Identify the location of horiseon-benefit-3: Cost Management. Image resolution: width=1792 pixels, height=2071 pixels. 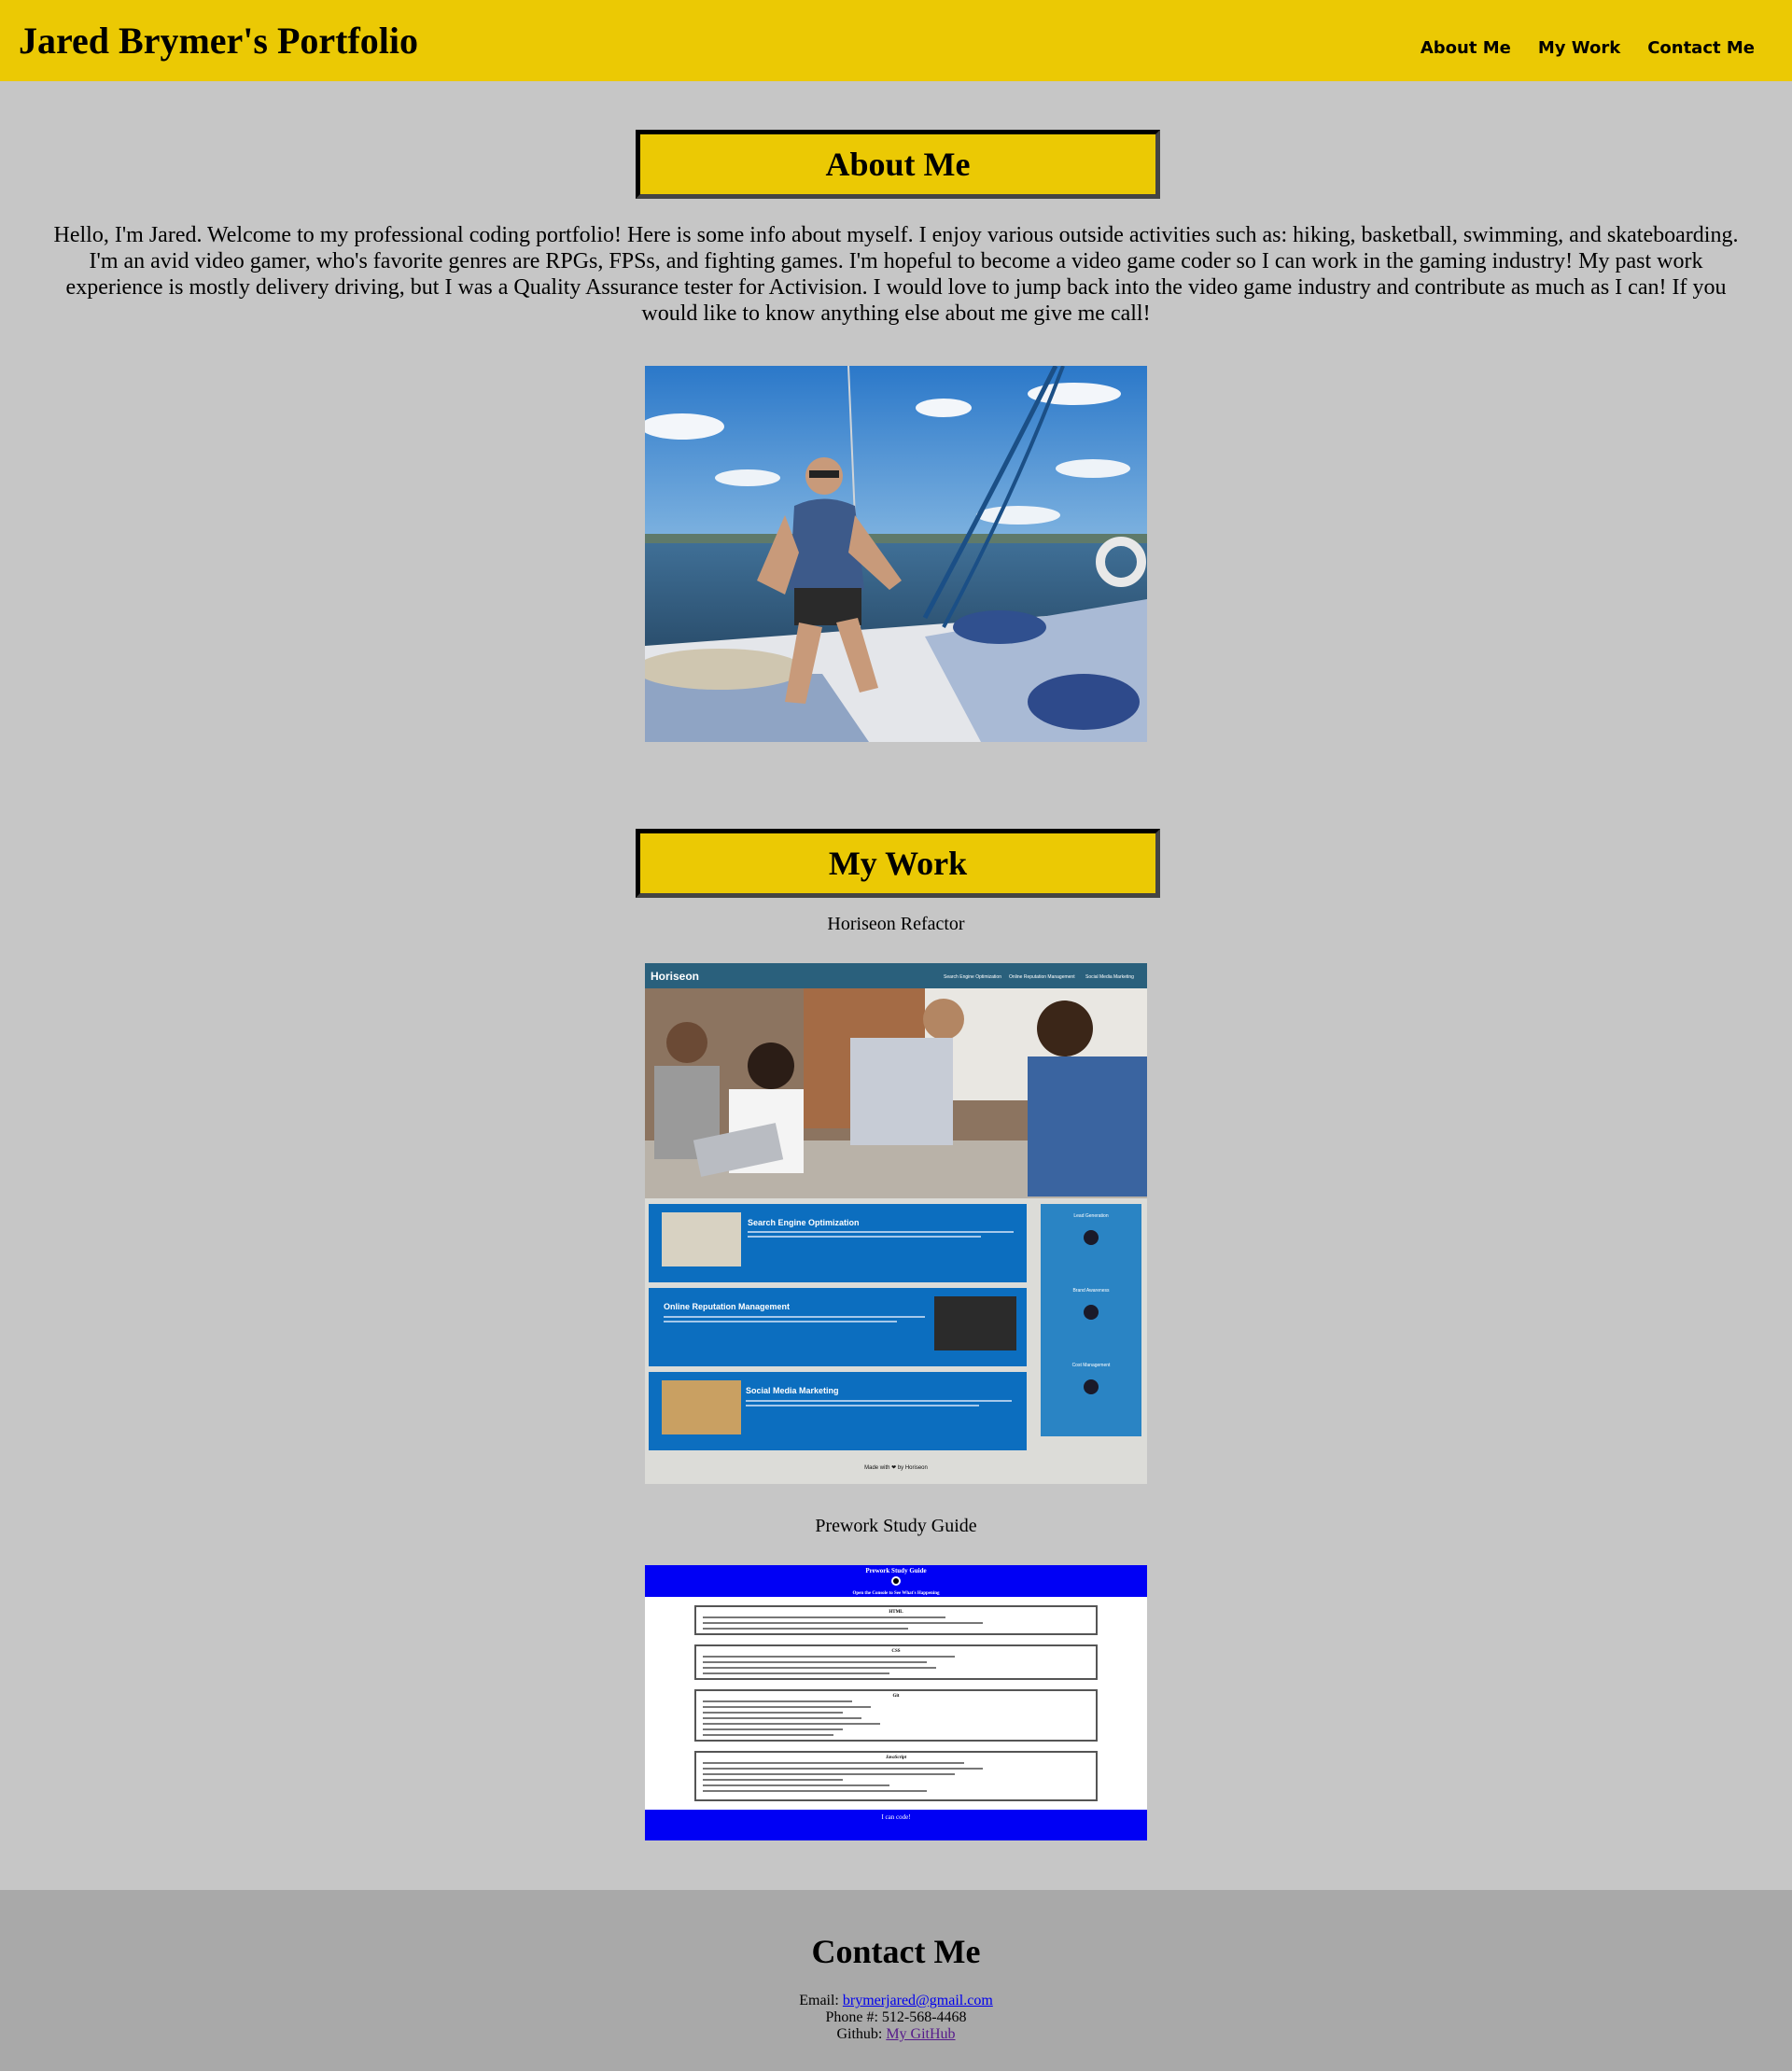
(1091, 1365).